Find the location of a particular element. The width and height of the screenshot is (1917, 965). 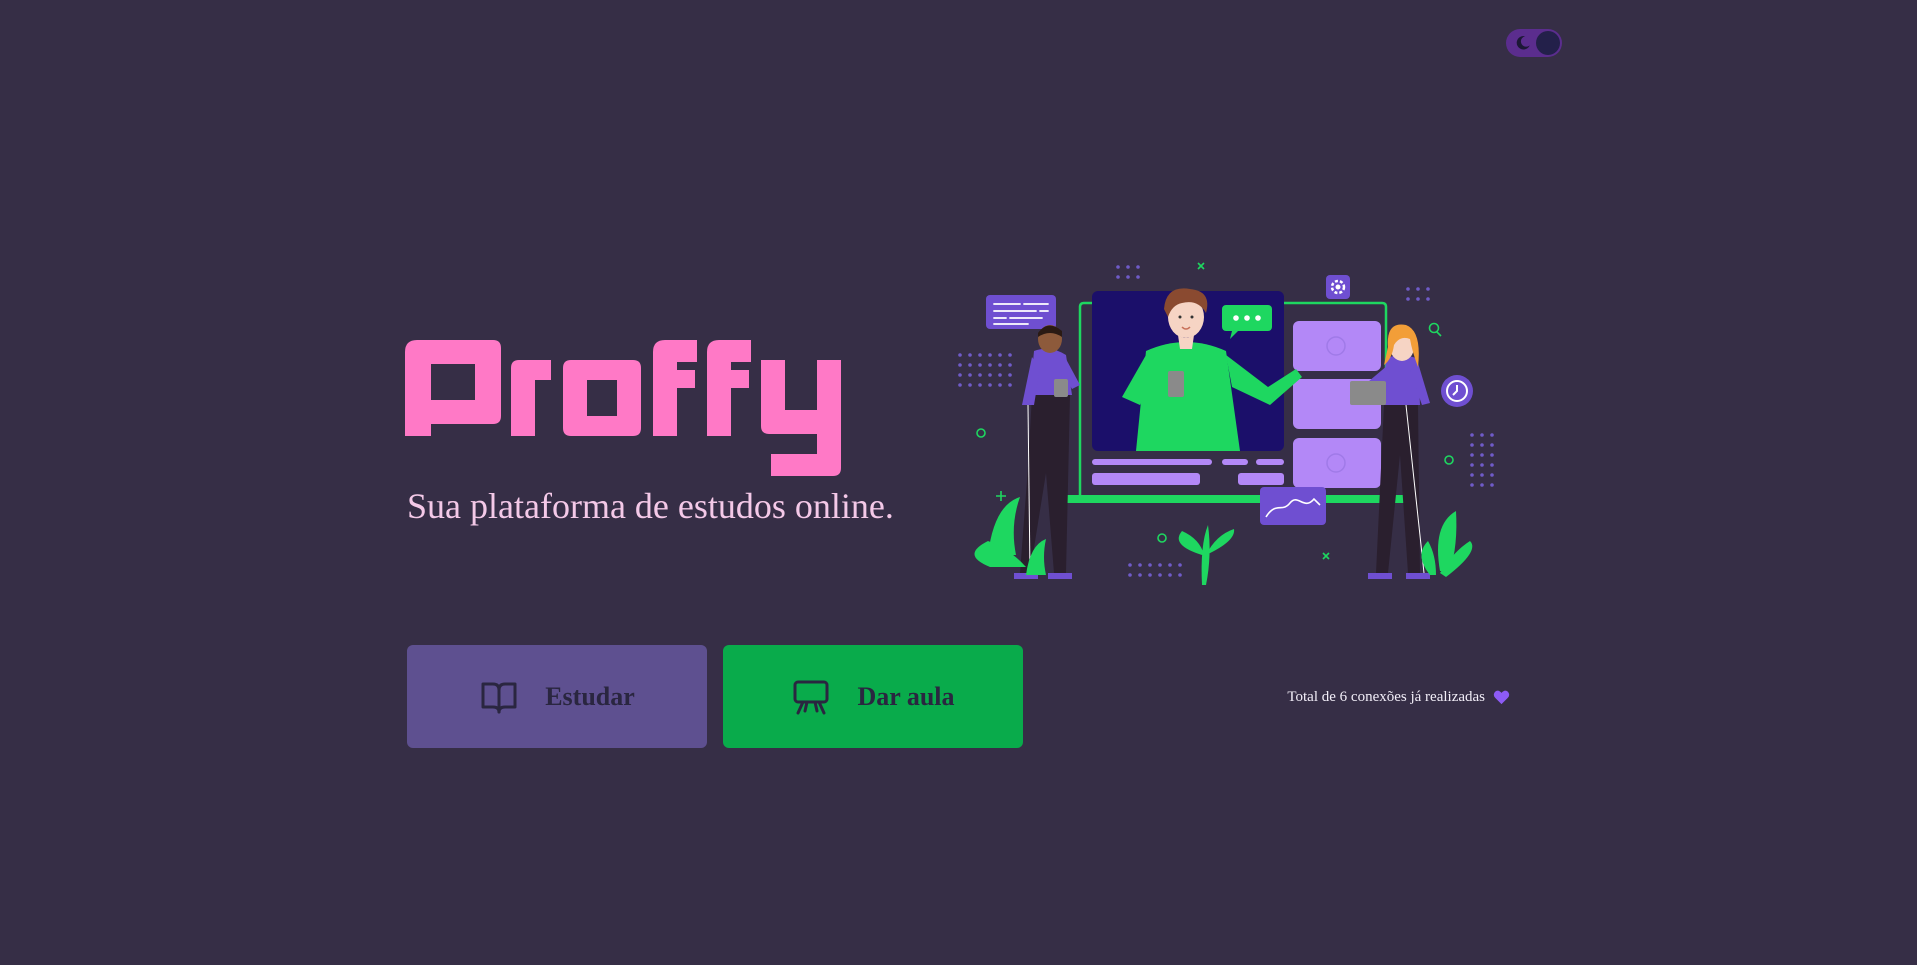

presentation-icon is located at coordinates (811, 697).